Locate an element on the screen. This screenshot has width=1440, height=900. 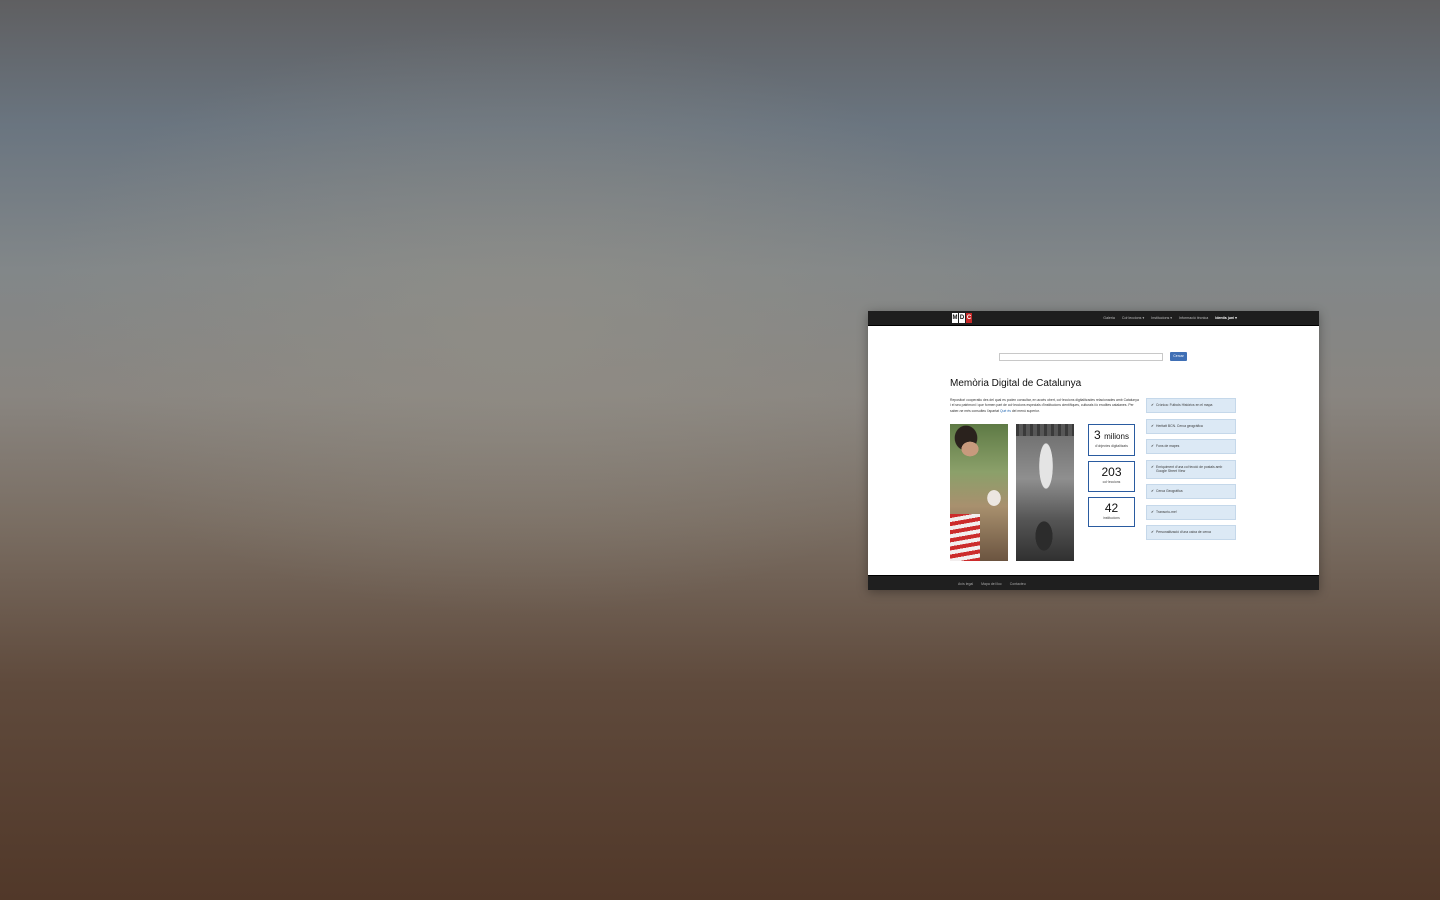
feature-item: ✔ Cerca Geogràfica is located at coordinates (1191, 491).